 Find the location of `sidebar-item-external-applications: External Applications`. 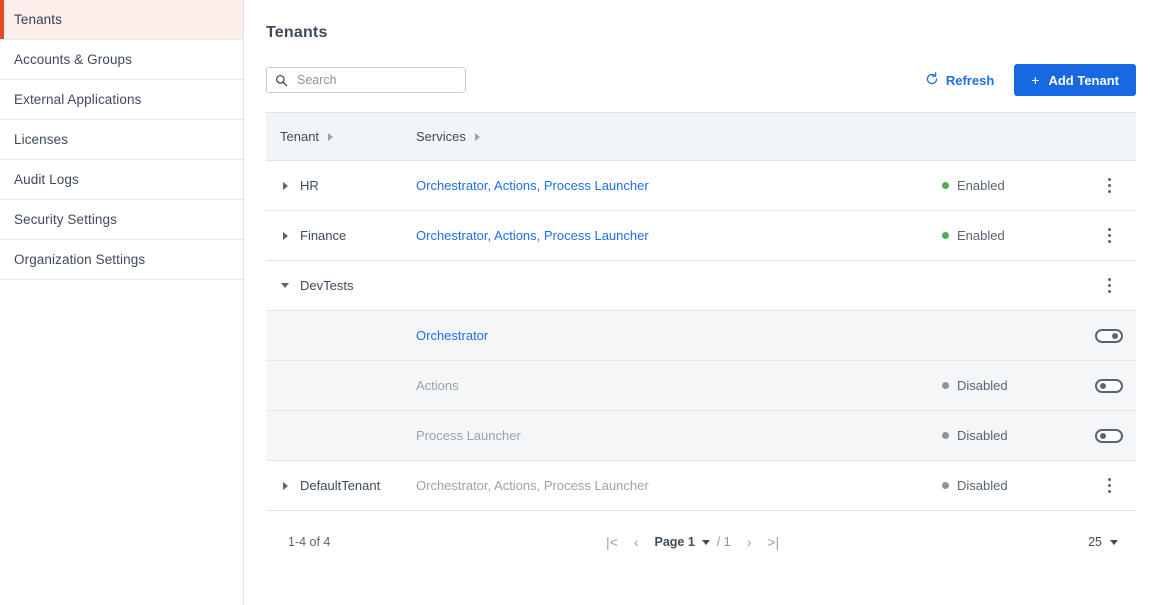

sidebar-item-external-applications: External Applications is located at coordinates (121, 100).